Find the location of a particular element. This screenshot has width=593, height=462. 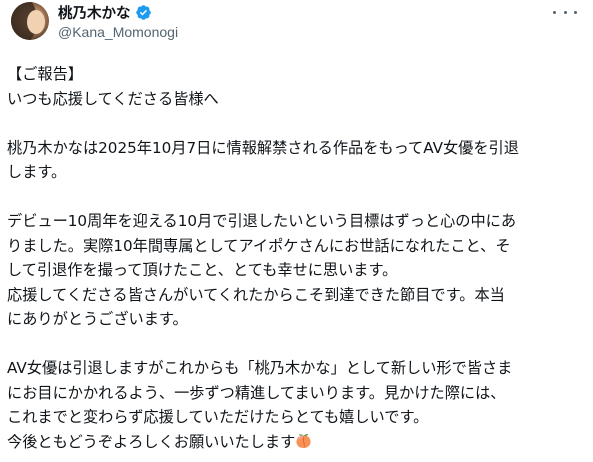

avatar-face is located at coordinates (36, 22).